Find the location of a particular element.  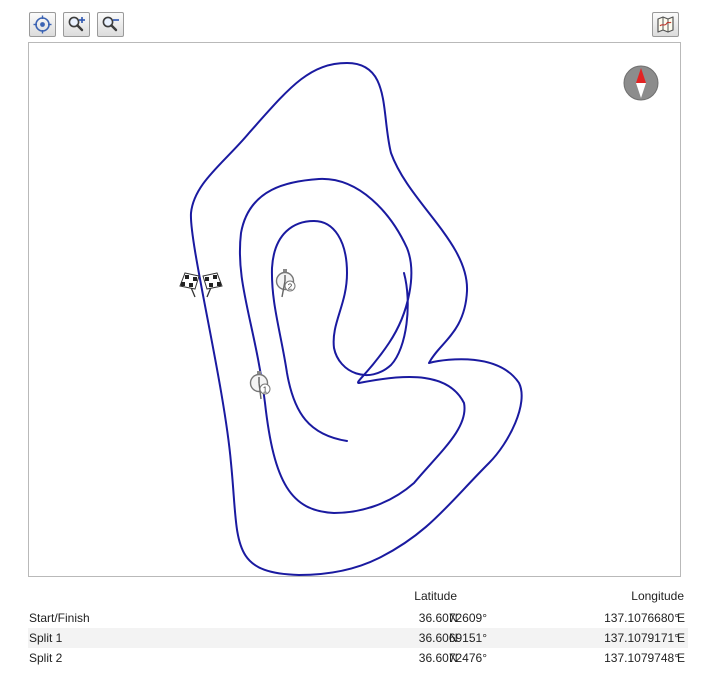

zoom-out-button is located at coordinates (110, 24).